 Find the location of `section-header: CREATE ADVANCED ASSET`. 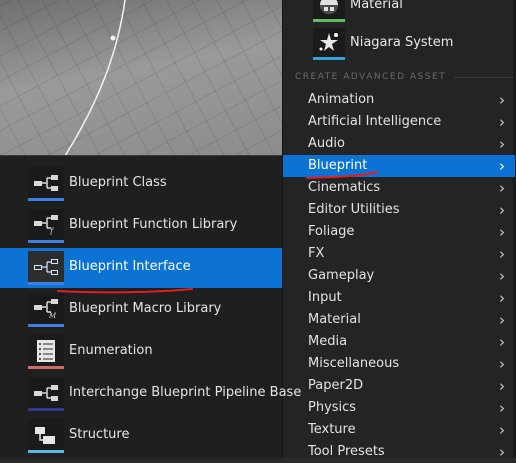

section-header: CREATE ADVANCED ASSET is located at coordinates (404, 77).